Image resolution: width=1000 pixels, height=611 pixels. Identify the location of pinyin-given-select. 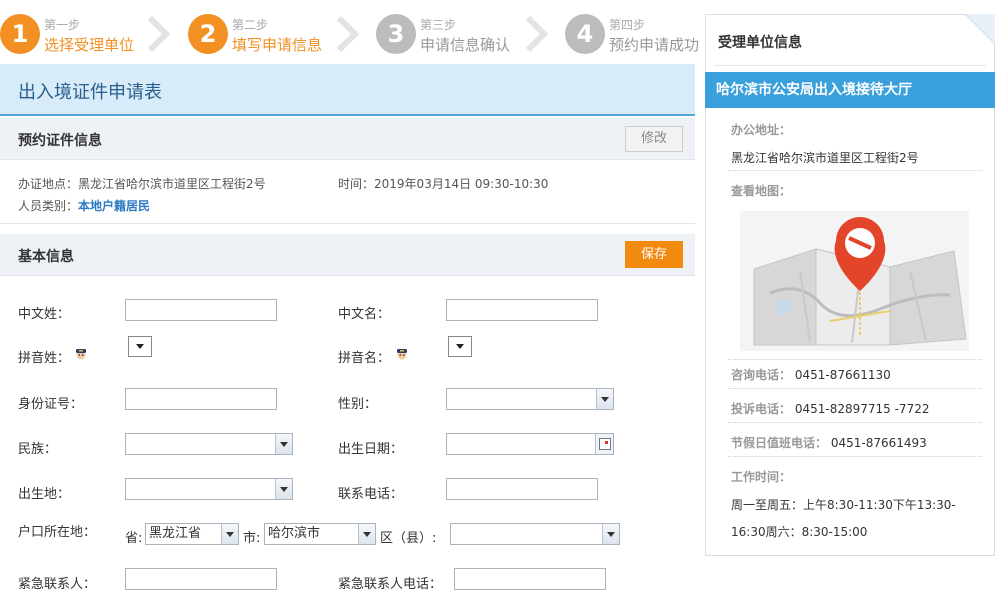
(460, 346).